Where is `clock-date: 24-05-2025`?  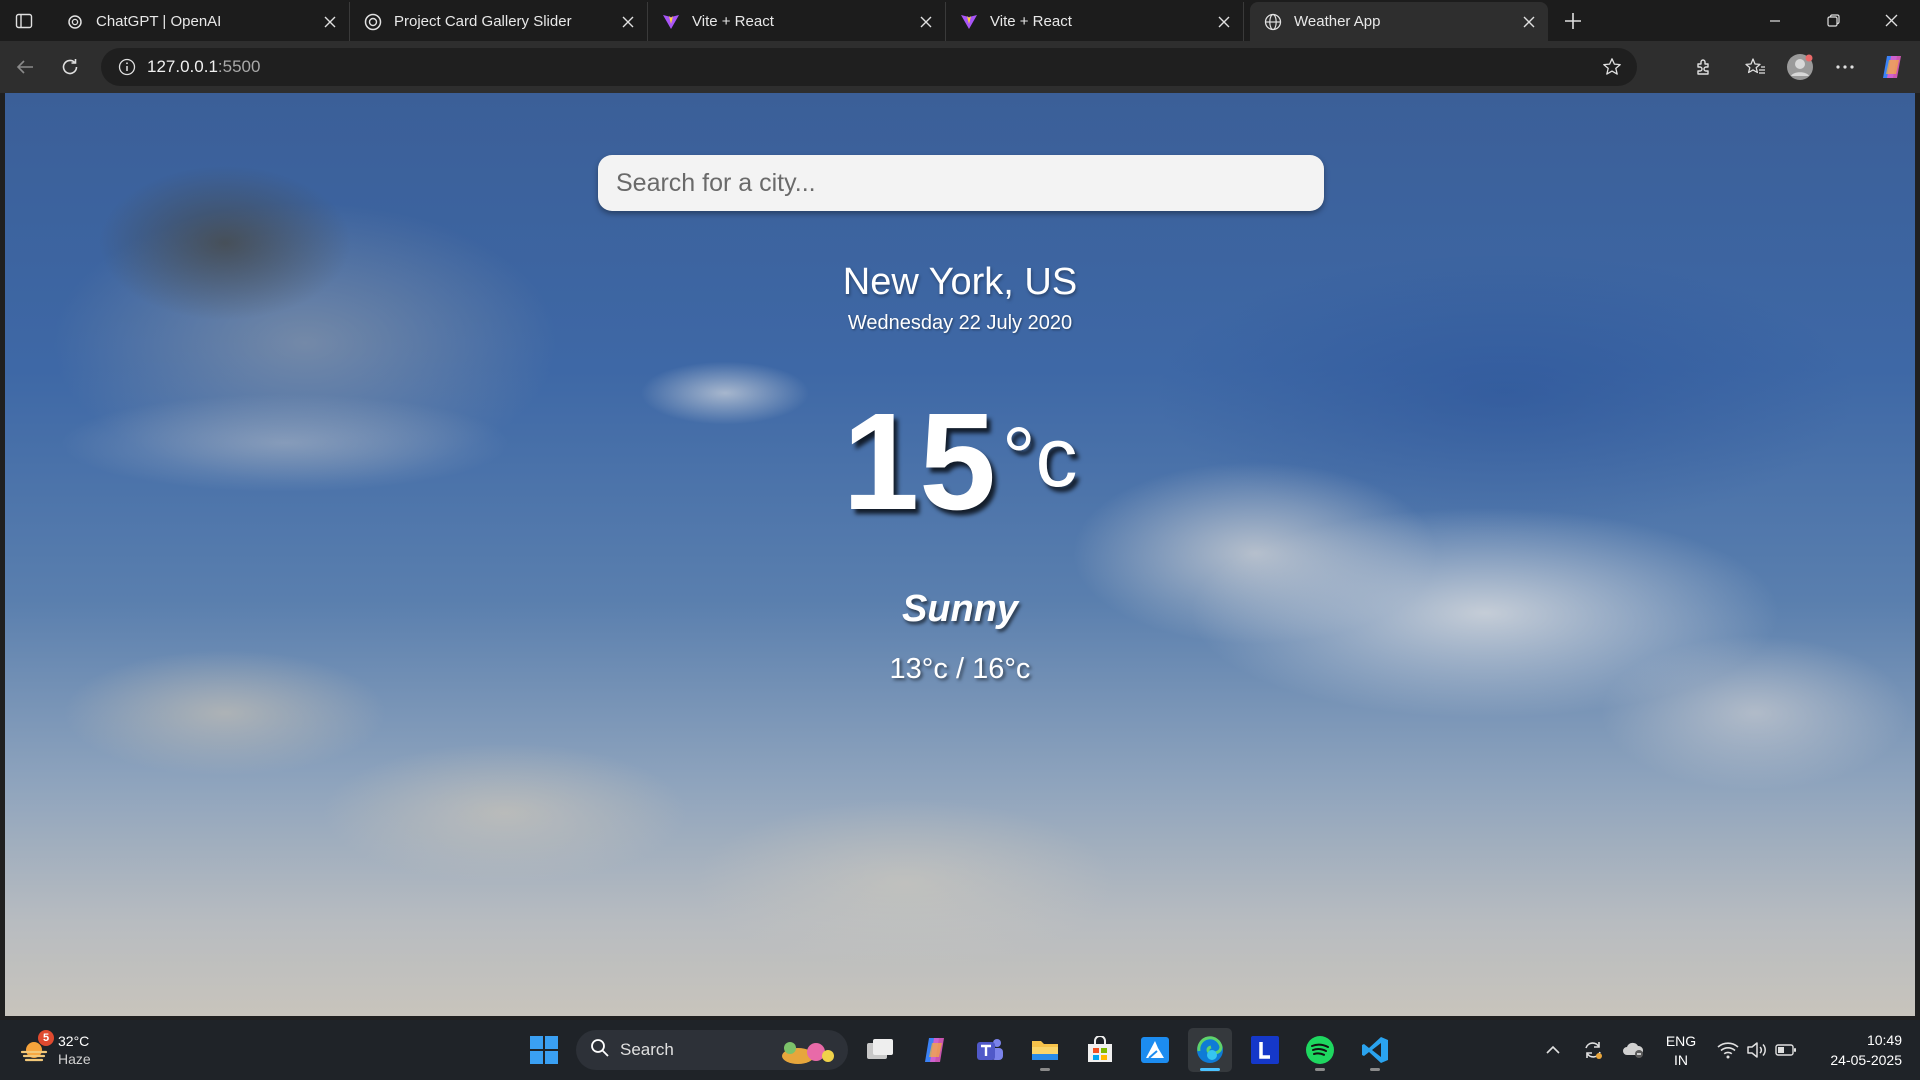
clock-date: 24-05-2025 is located at coordinates (1866, 1060).